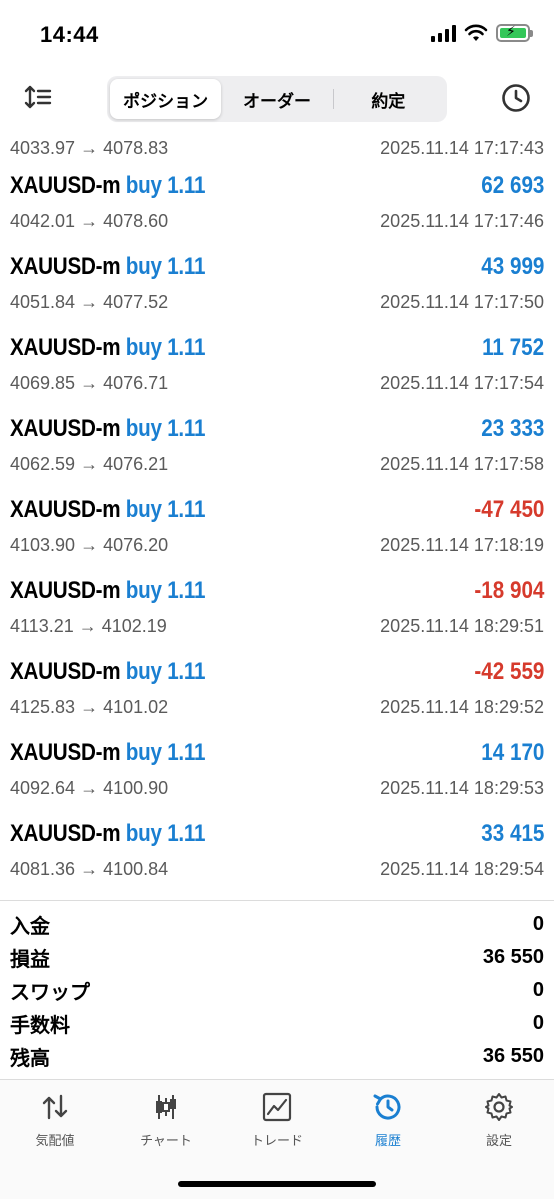  I want to click on tab-trade: トレード, so click(277, 1120).